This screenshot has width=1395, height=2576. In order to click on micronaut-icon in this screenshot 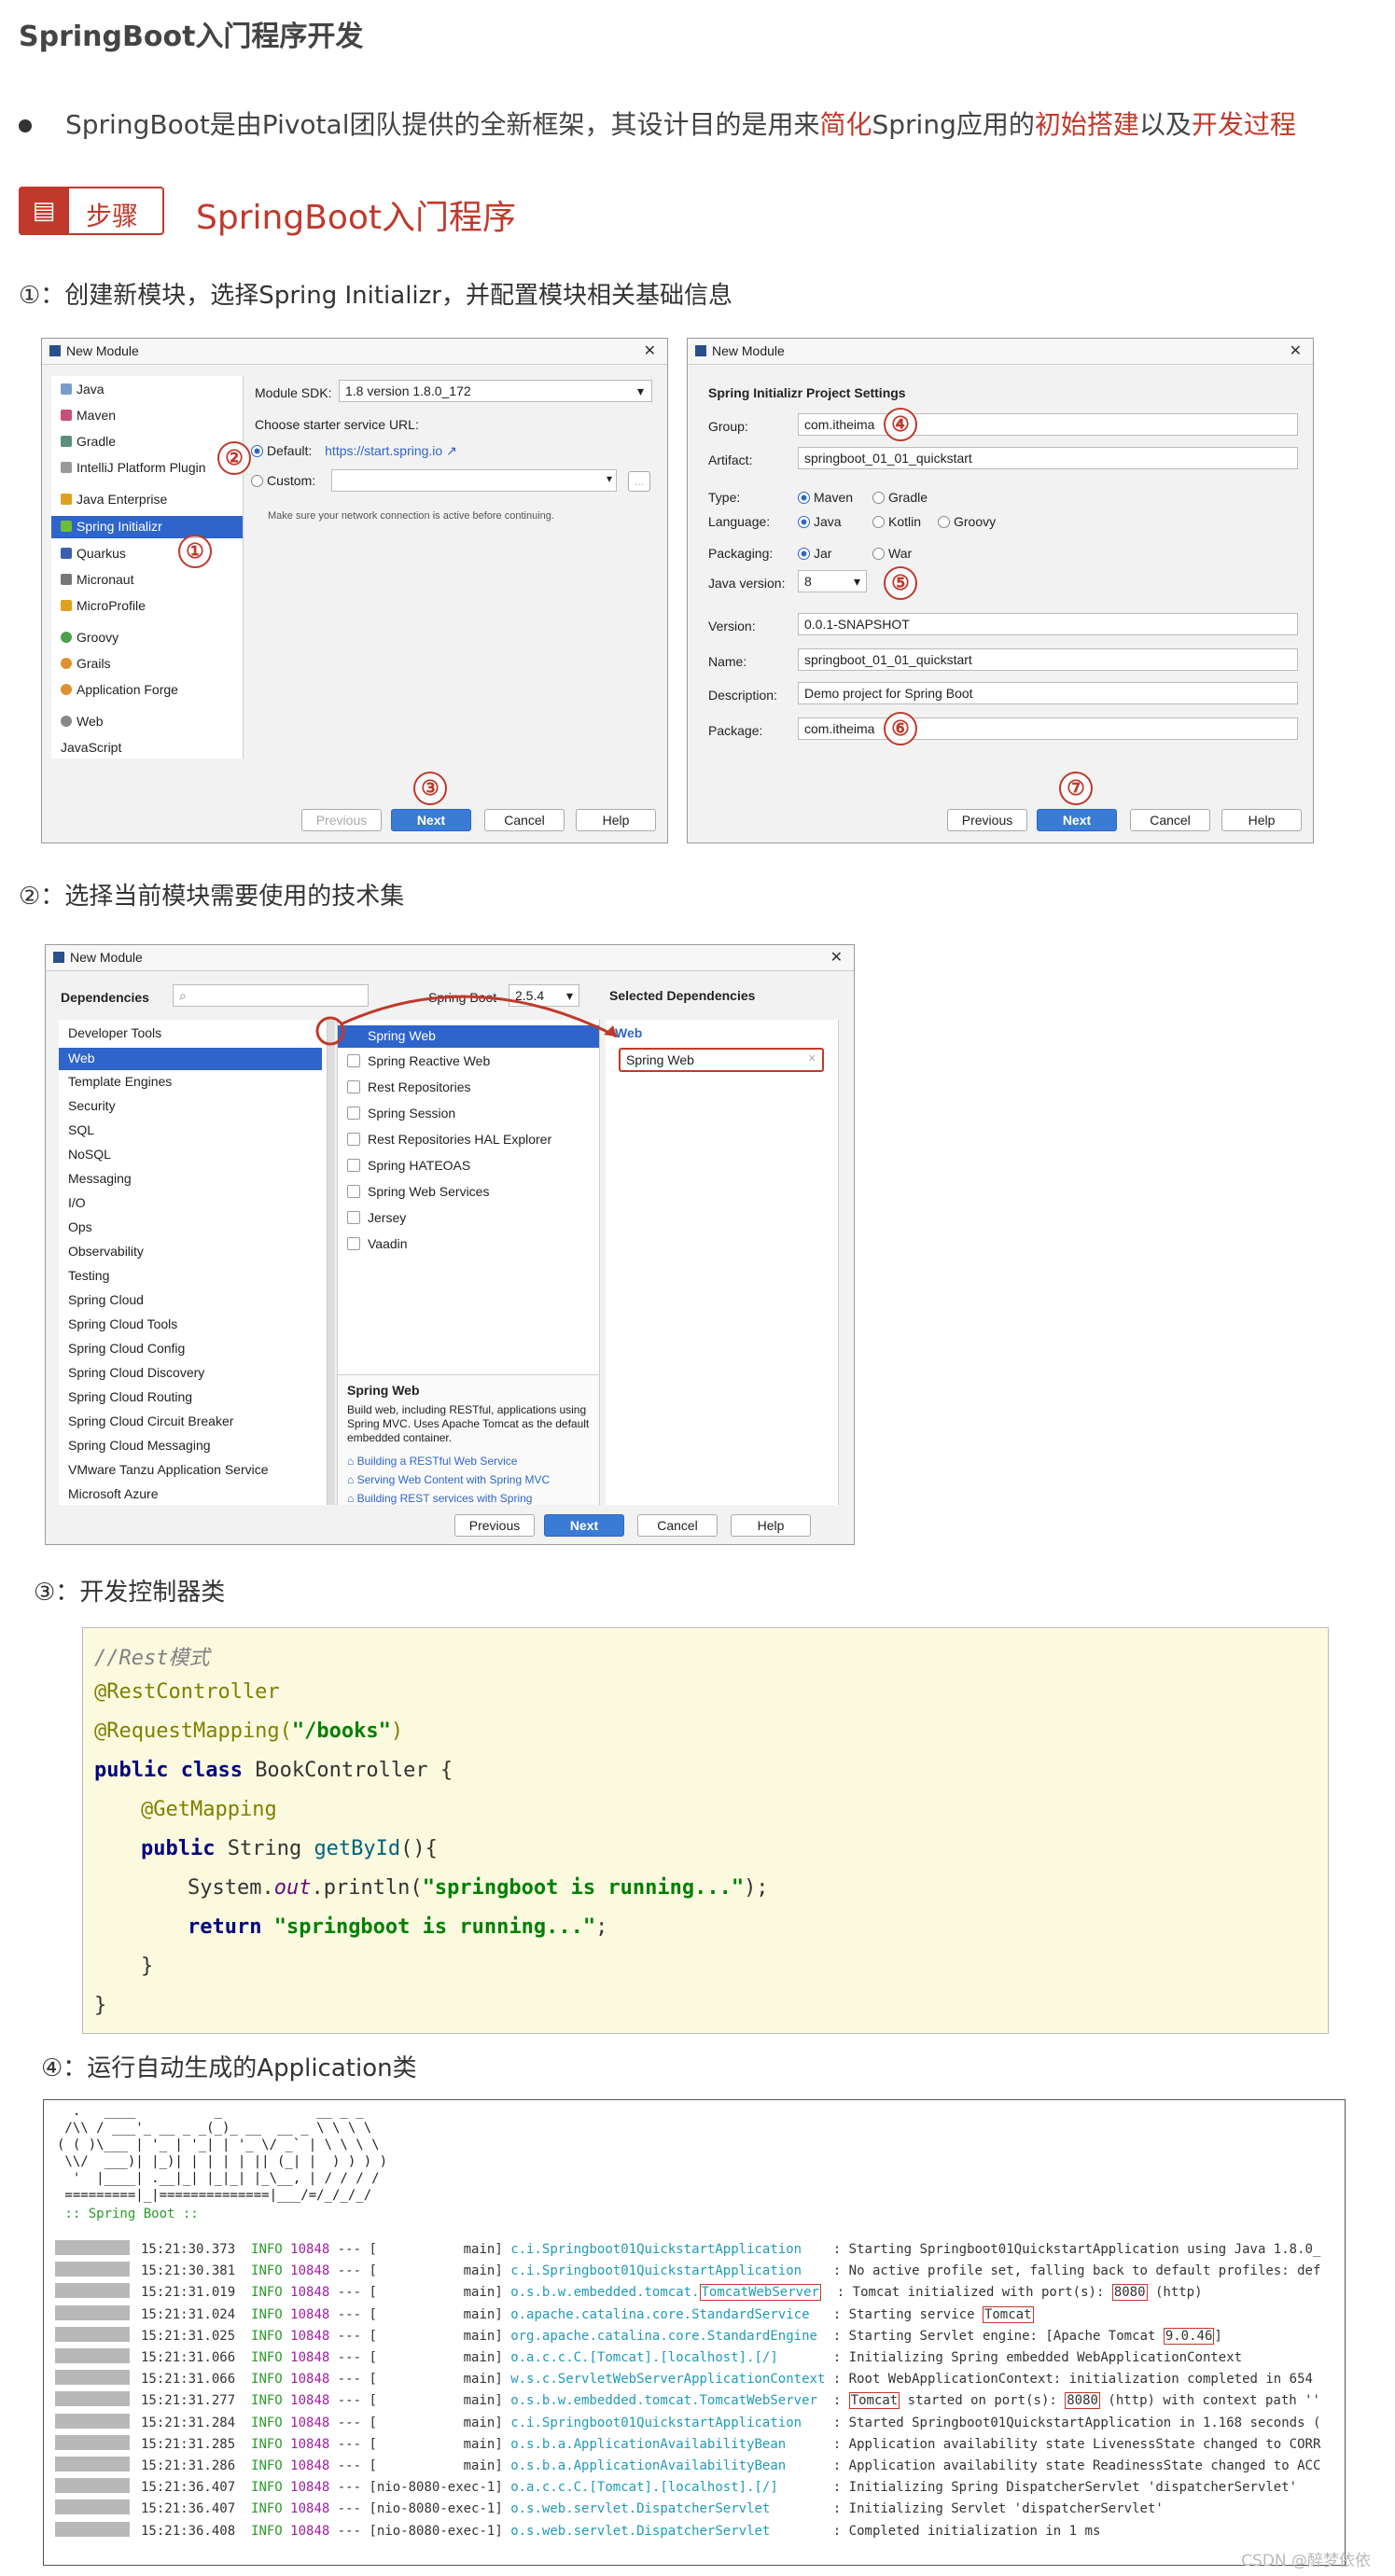, I will do `click(66, 579)`.